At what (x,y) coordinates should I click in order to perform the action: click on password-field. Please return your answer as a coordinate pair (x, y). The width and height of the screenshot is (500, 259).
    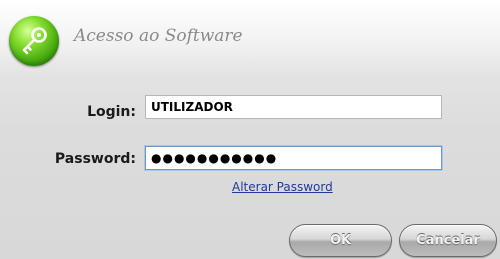
    Looking at the image, I should click on (293, 158).